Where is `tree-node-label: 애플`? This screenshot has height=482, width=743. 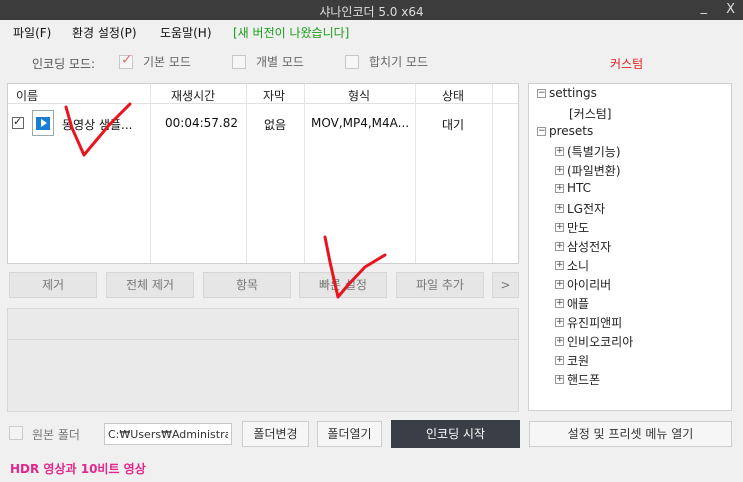
tree-node-label: 애플 is located at coordinates (578, 304).